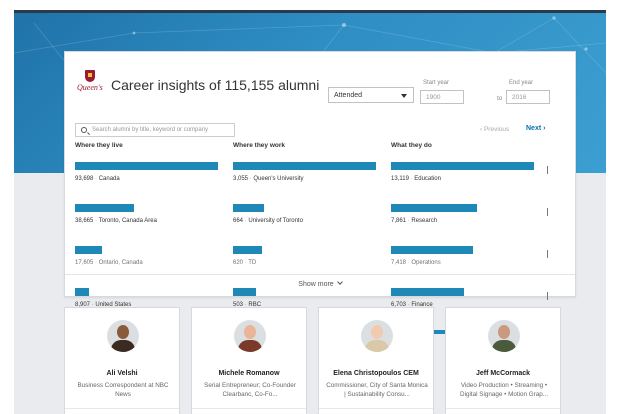 The width and height of the screenshot is (619, 414). What do you see at coordinates (241, 179) in the screenshot?
I see `insight-count: 3,055` at bounding box center [241, 179].